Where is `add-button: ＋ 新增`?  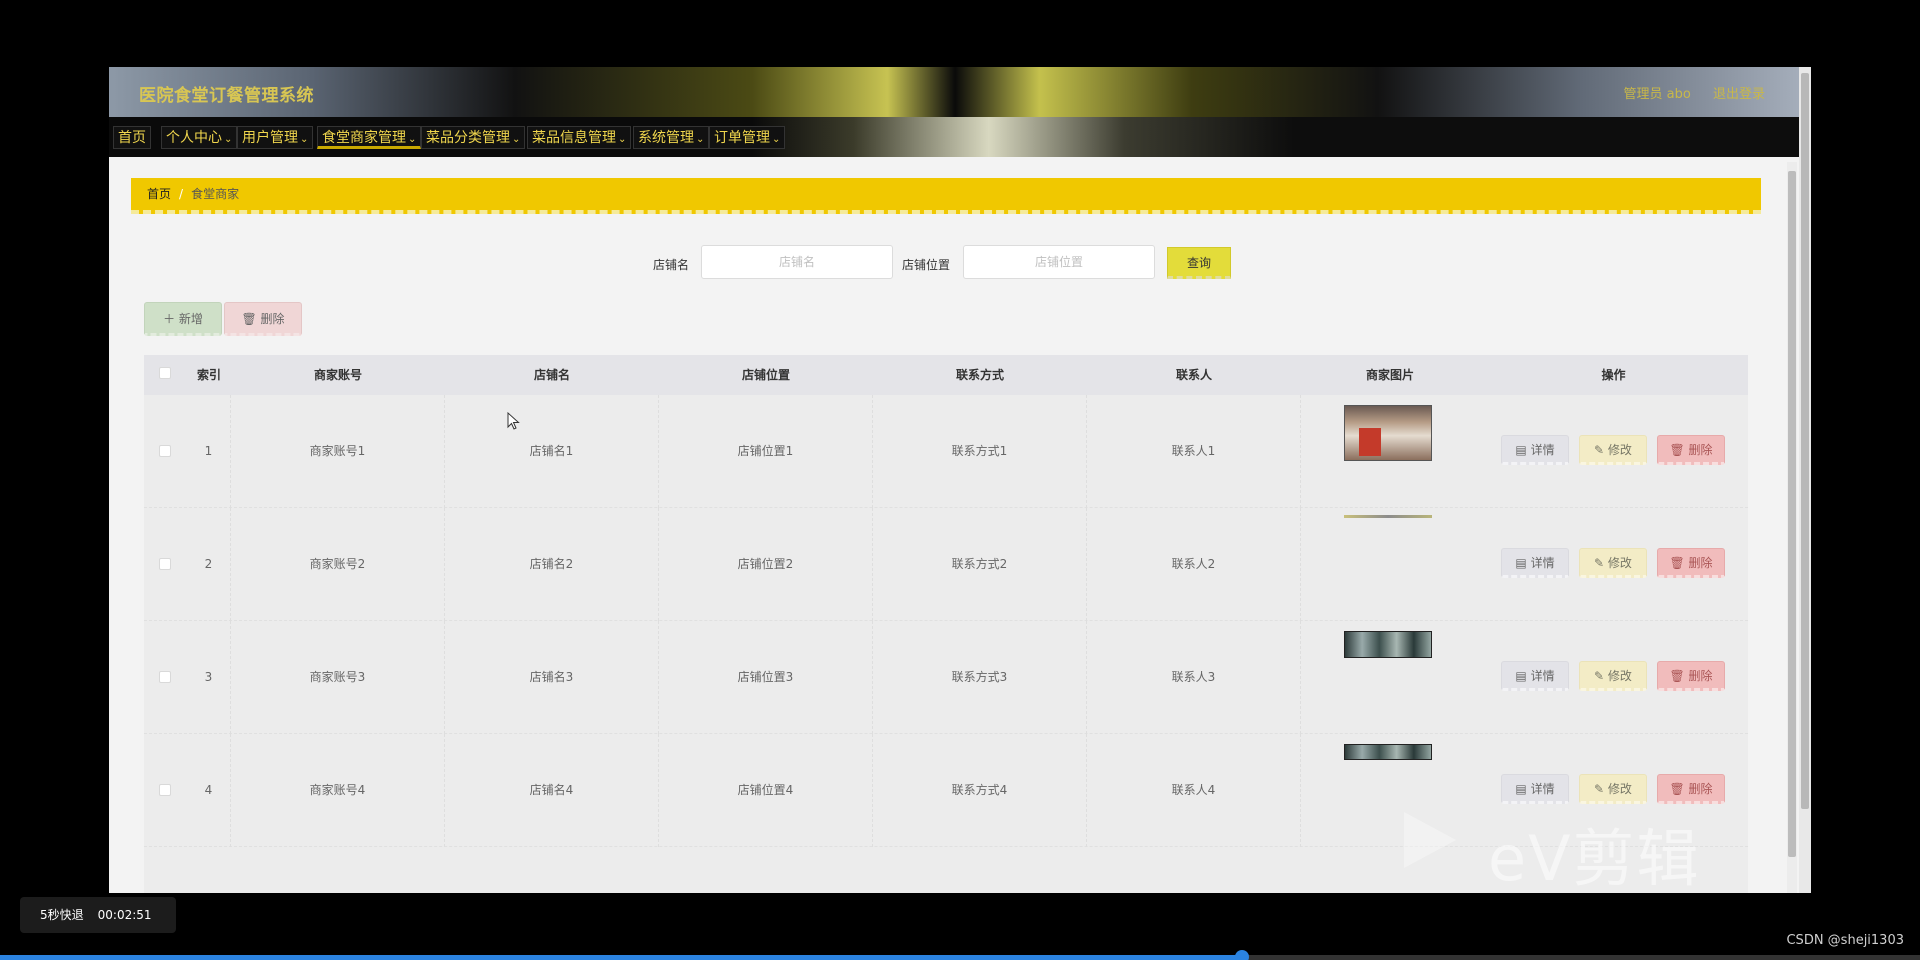 add-button: ＋ 新增 is located at coordinates (183, 319).